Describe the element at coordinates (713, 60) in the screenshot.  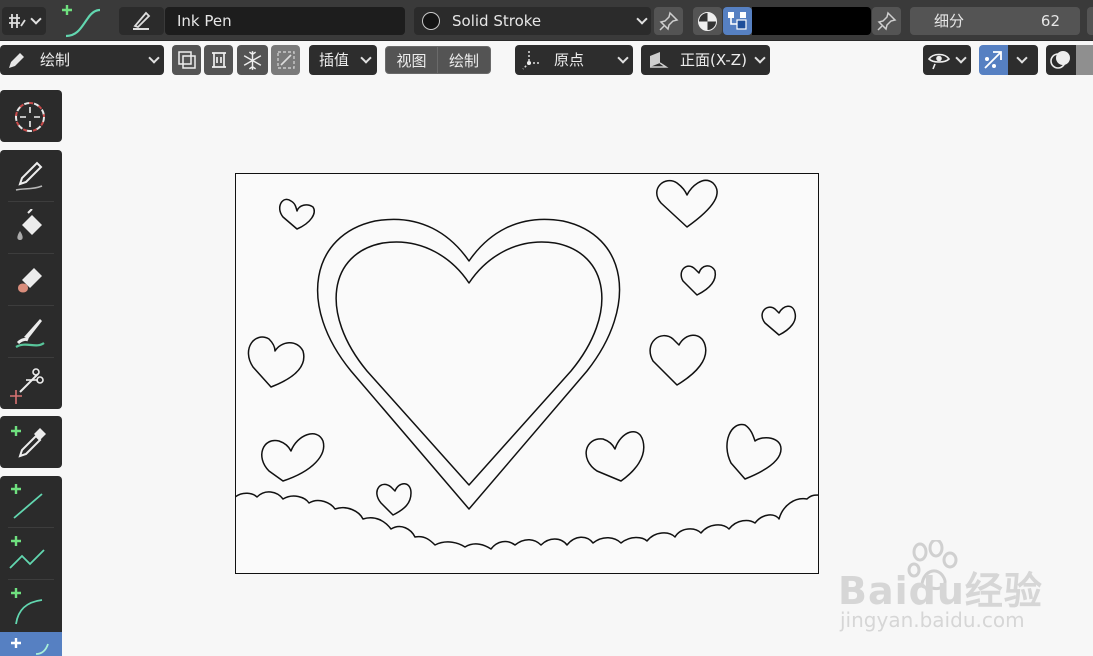
I see `drawing-plane-label: 正面(X-Z)` at that location.